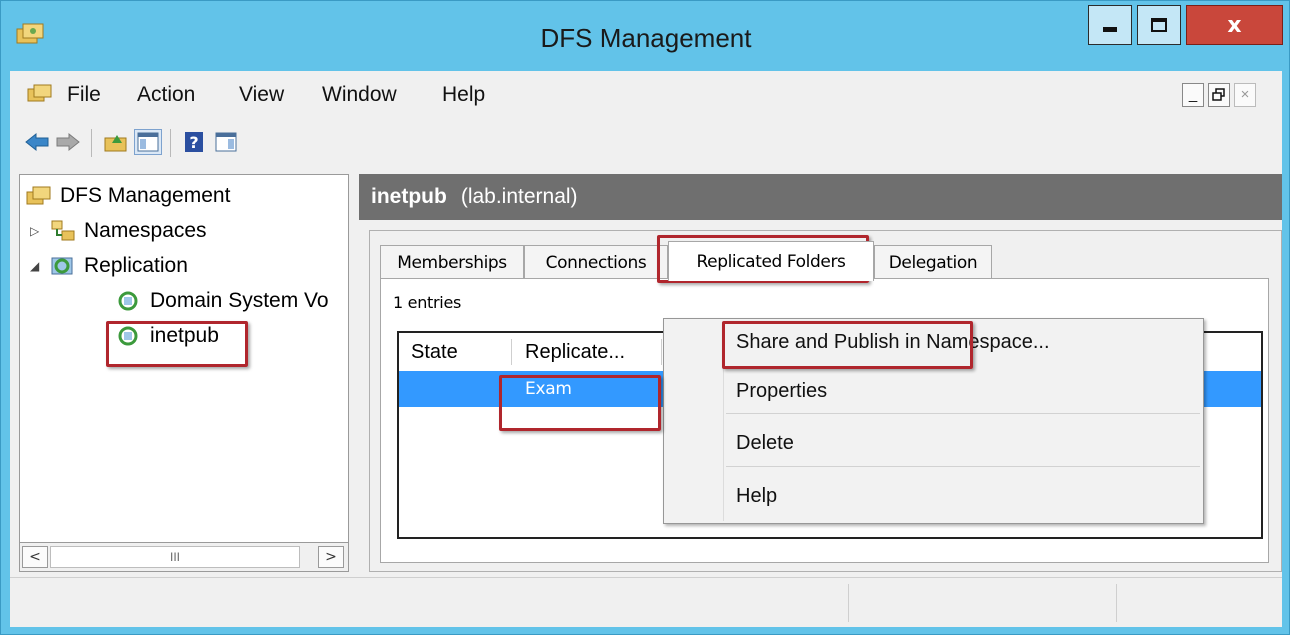 The image size is (1290, 635). I want to click on close-icon: x, so click(1234, 25).